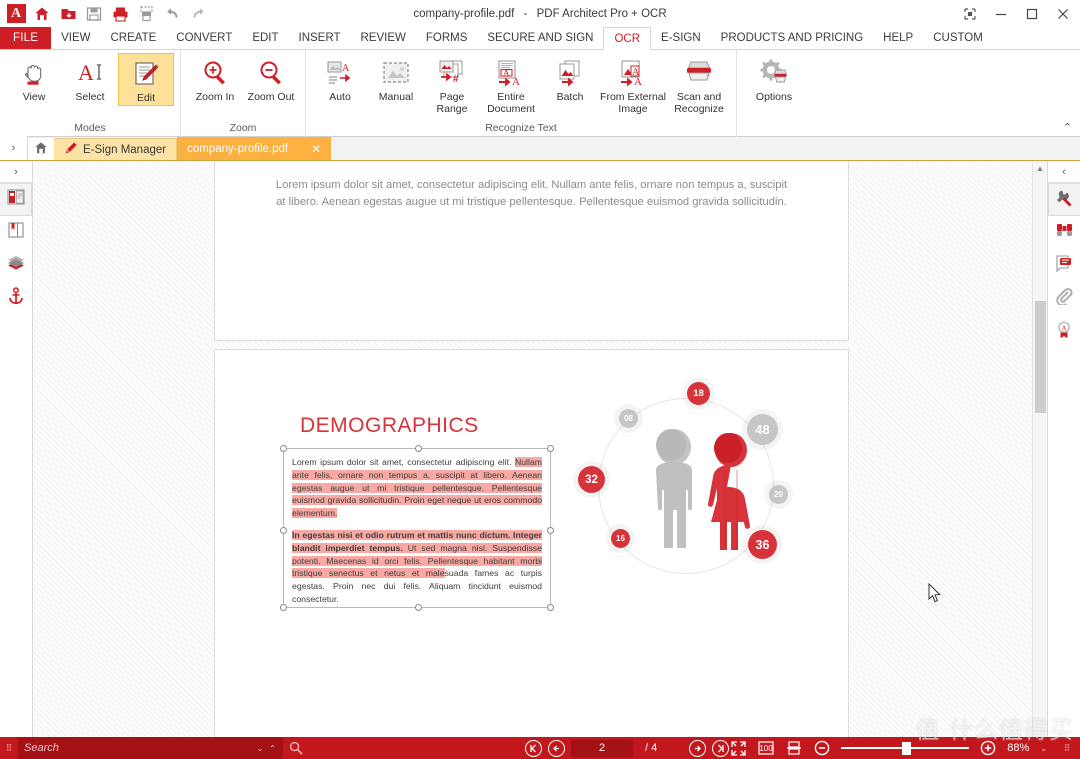  What do you see at coordinates (591, 479) in the screenshot?
I see `infographic-bubble-32: 32` at bounding box center [591, 479].